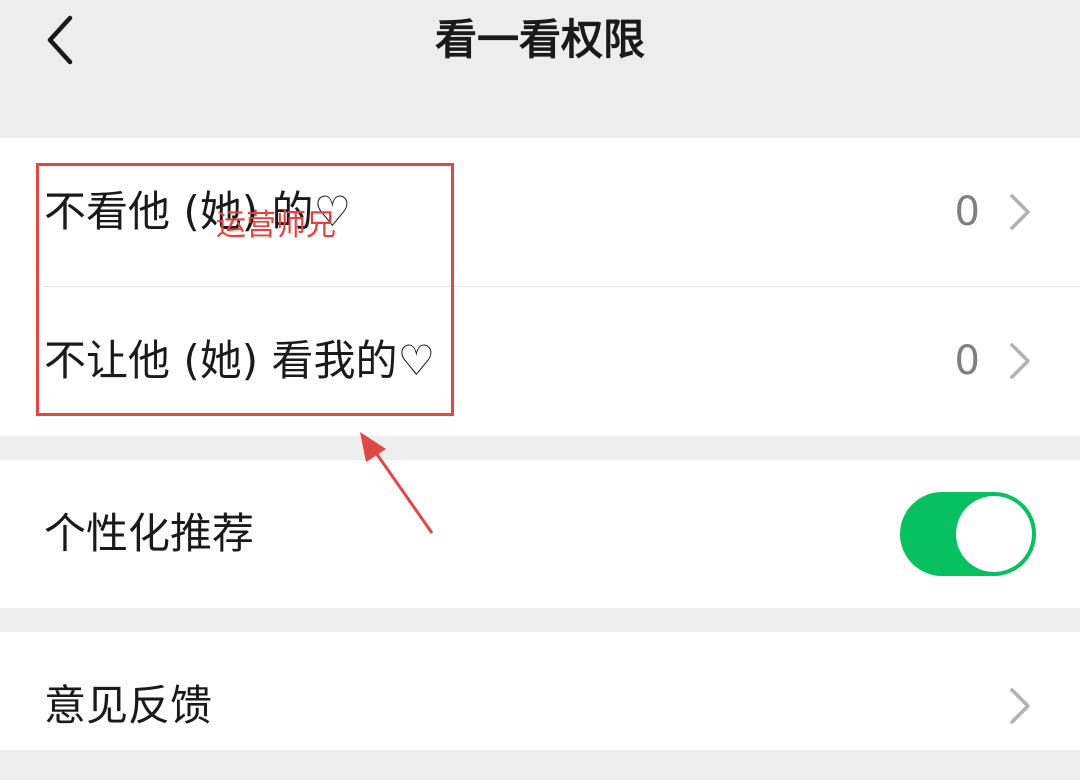 This screenshot has width=1080, height=780. I want to click on personalized-recommendation-toggle, so click(968, 534).